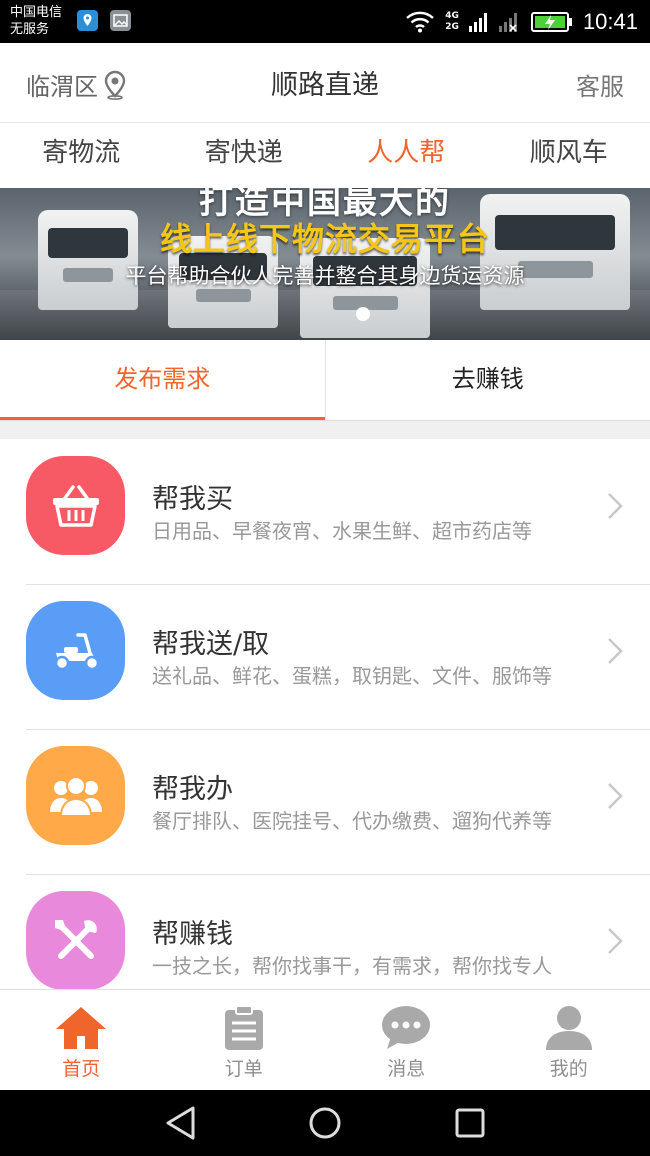  I want to click on service-item-deliver: 帮我送/取 送礼品、鲜花、蛋糕，取钥匙、文件、服饰等, so click(325, 656).